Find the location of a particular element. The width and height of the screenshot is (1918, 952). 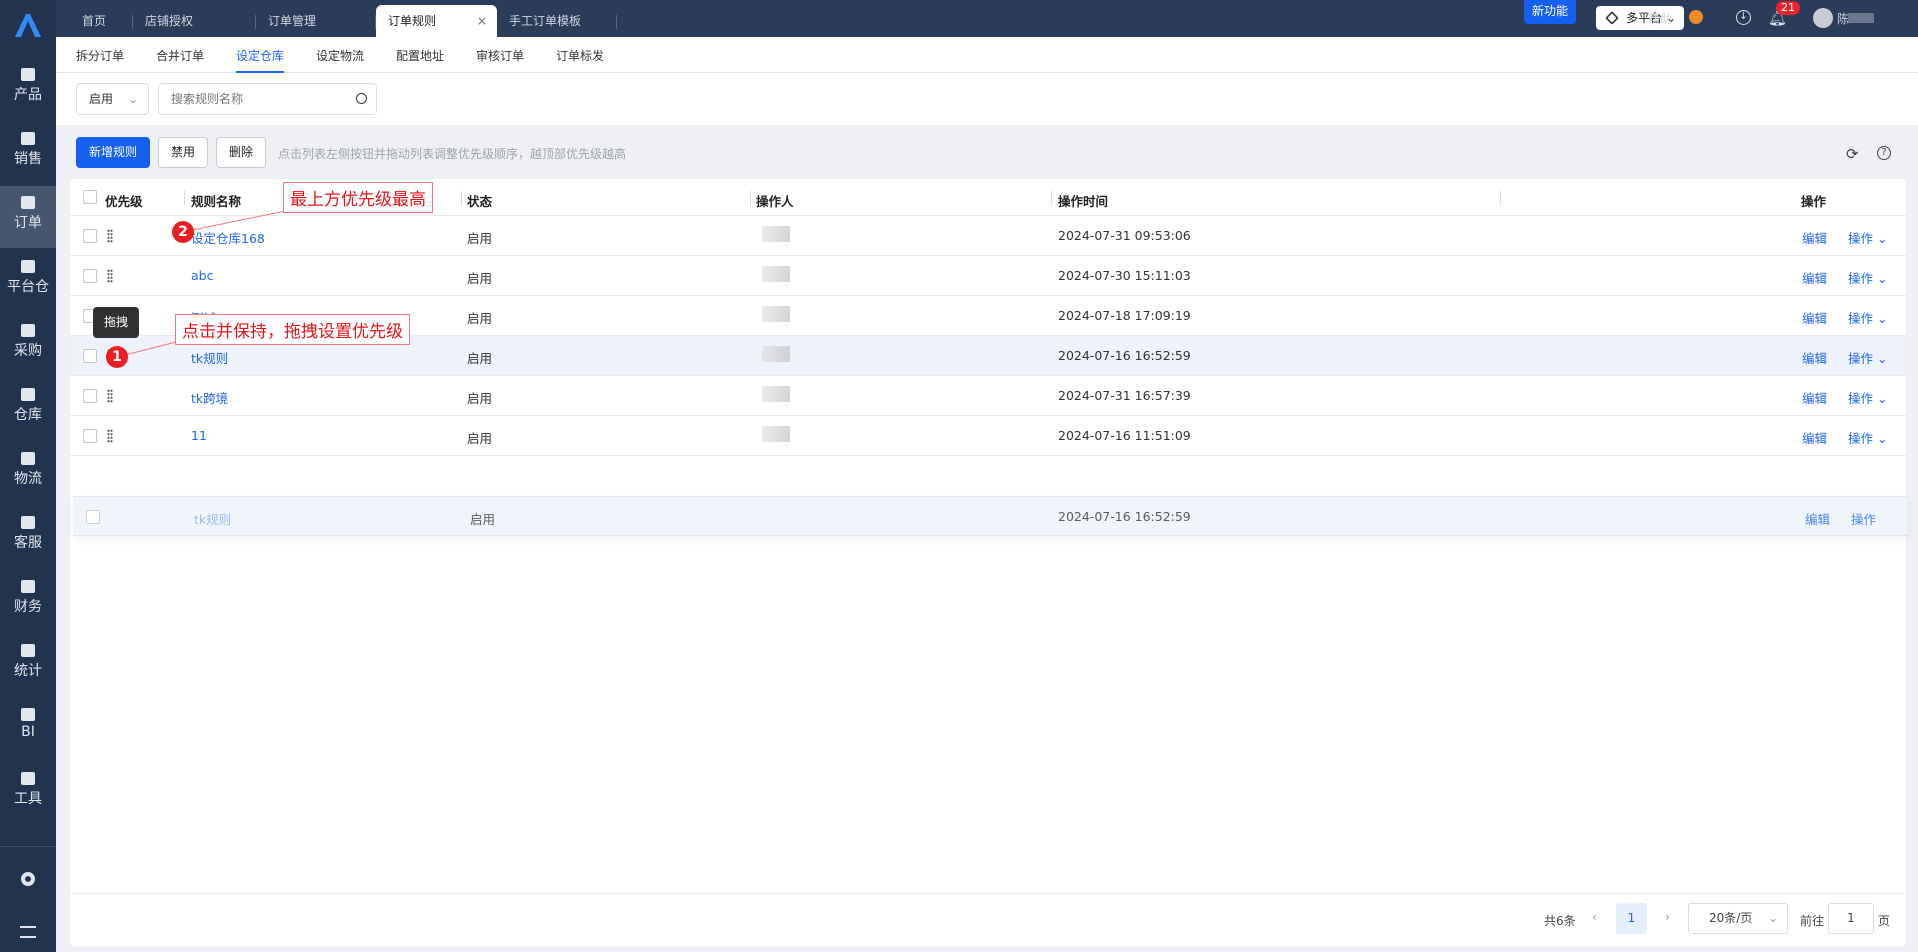

annotation-1-marker: 1 is located at coordinates (117, 357).